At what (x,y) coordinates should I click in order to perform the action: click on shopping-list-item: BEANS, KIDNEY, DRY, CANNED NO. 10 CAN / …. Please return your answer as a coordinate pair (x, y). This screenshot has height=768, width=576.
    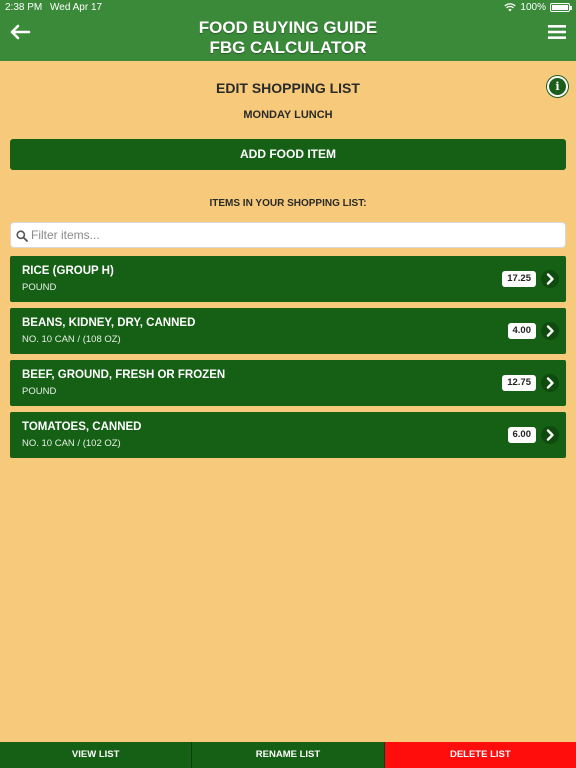
    Looking at the image, I should click on (288, 331).